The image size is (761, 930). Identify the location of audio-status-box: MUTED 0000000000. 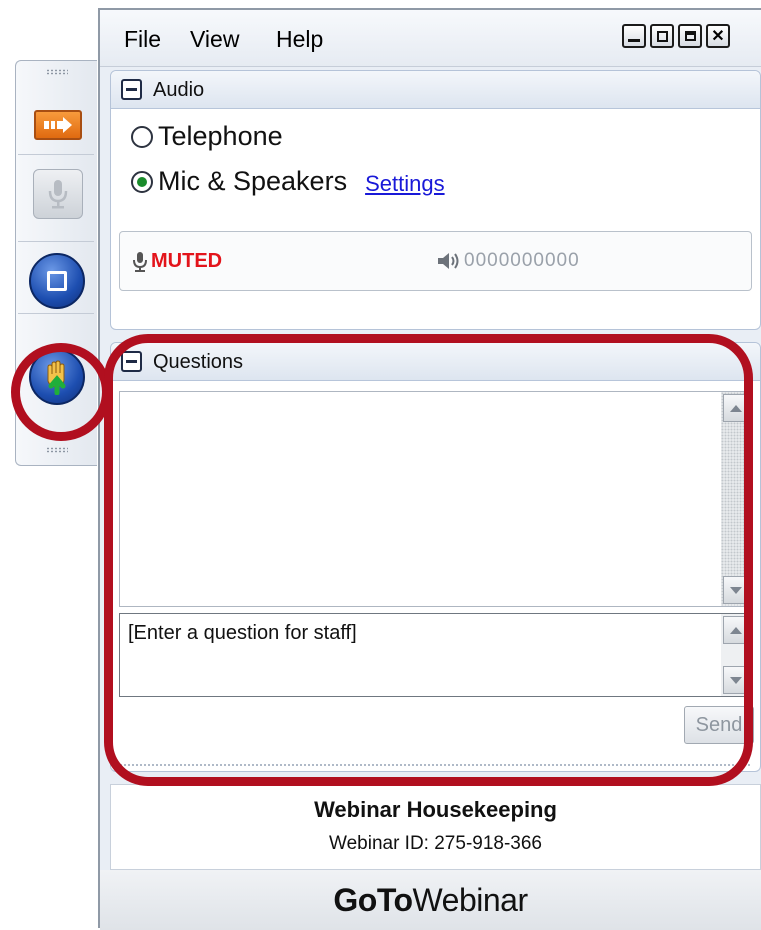
(435, 261).